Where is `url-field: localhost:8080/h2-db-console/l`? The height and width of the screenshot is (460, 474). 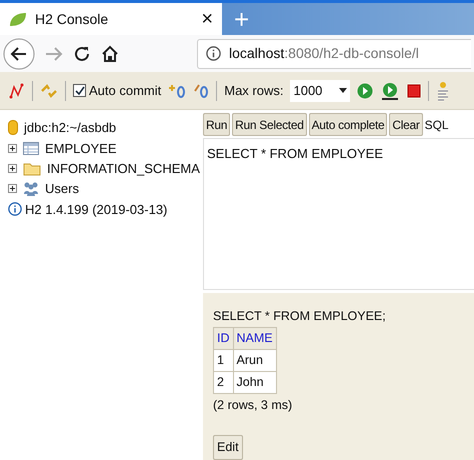
url-field: localhost:8080/h2-db-console/l is located at coordinates (334, 53).